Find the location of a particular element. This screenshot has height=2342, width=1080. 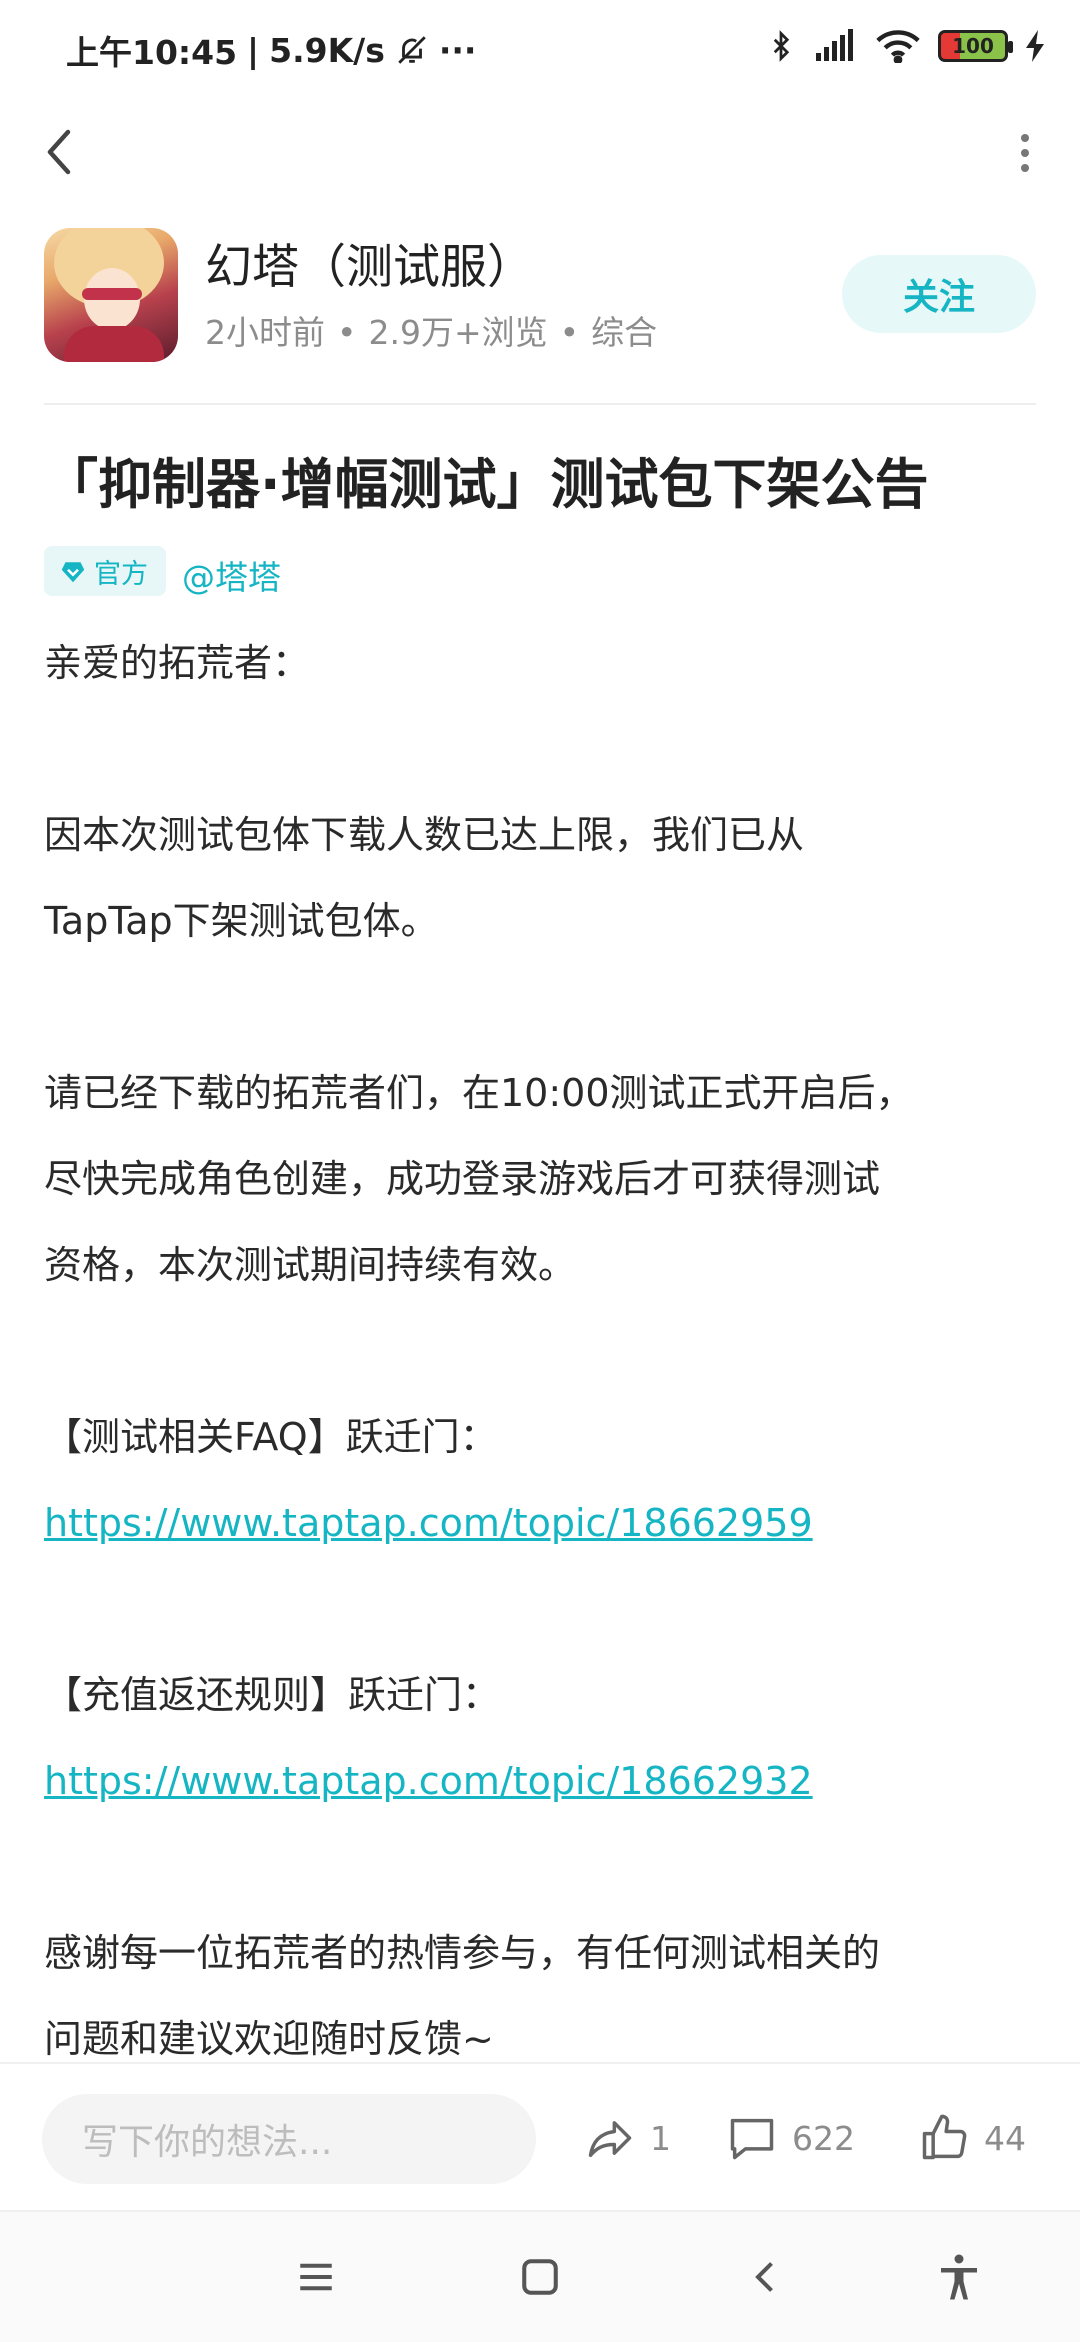

article-line: 请已经下载的拓荒者们，在10:00测试正式开启后， is located at coordinates (479, 1093).